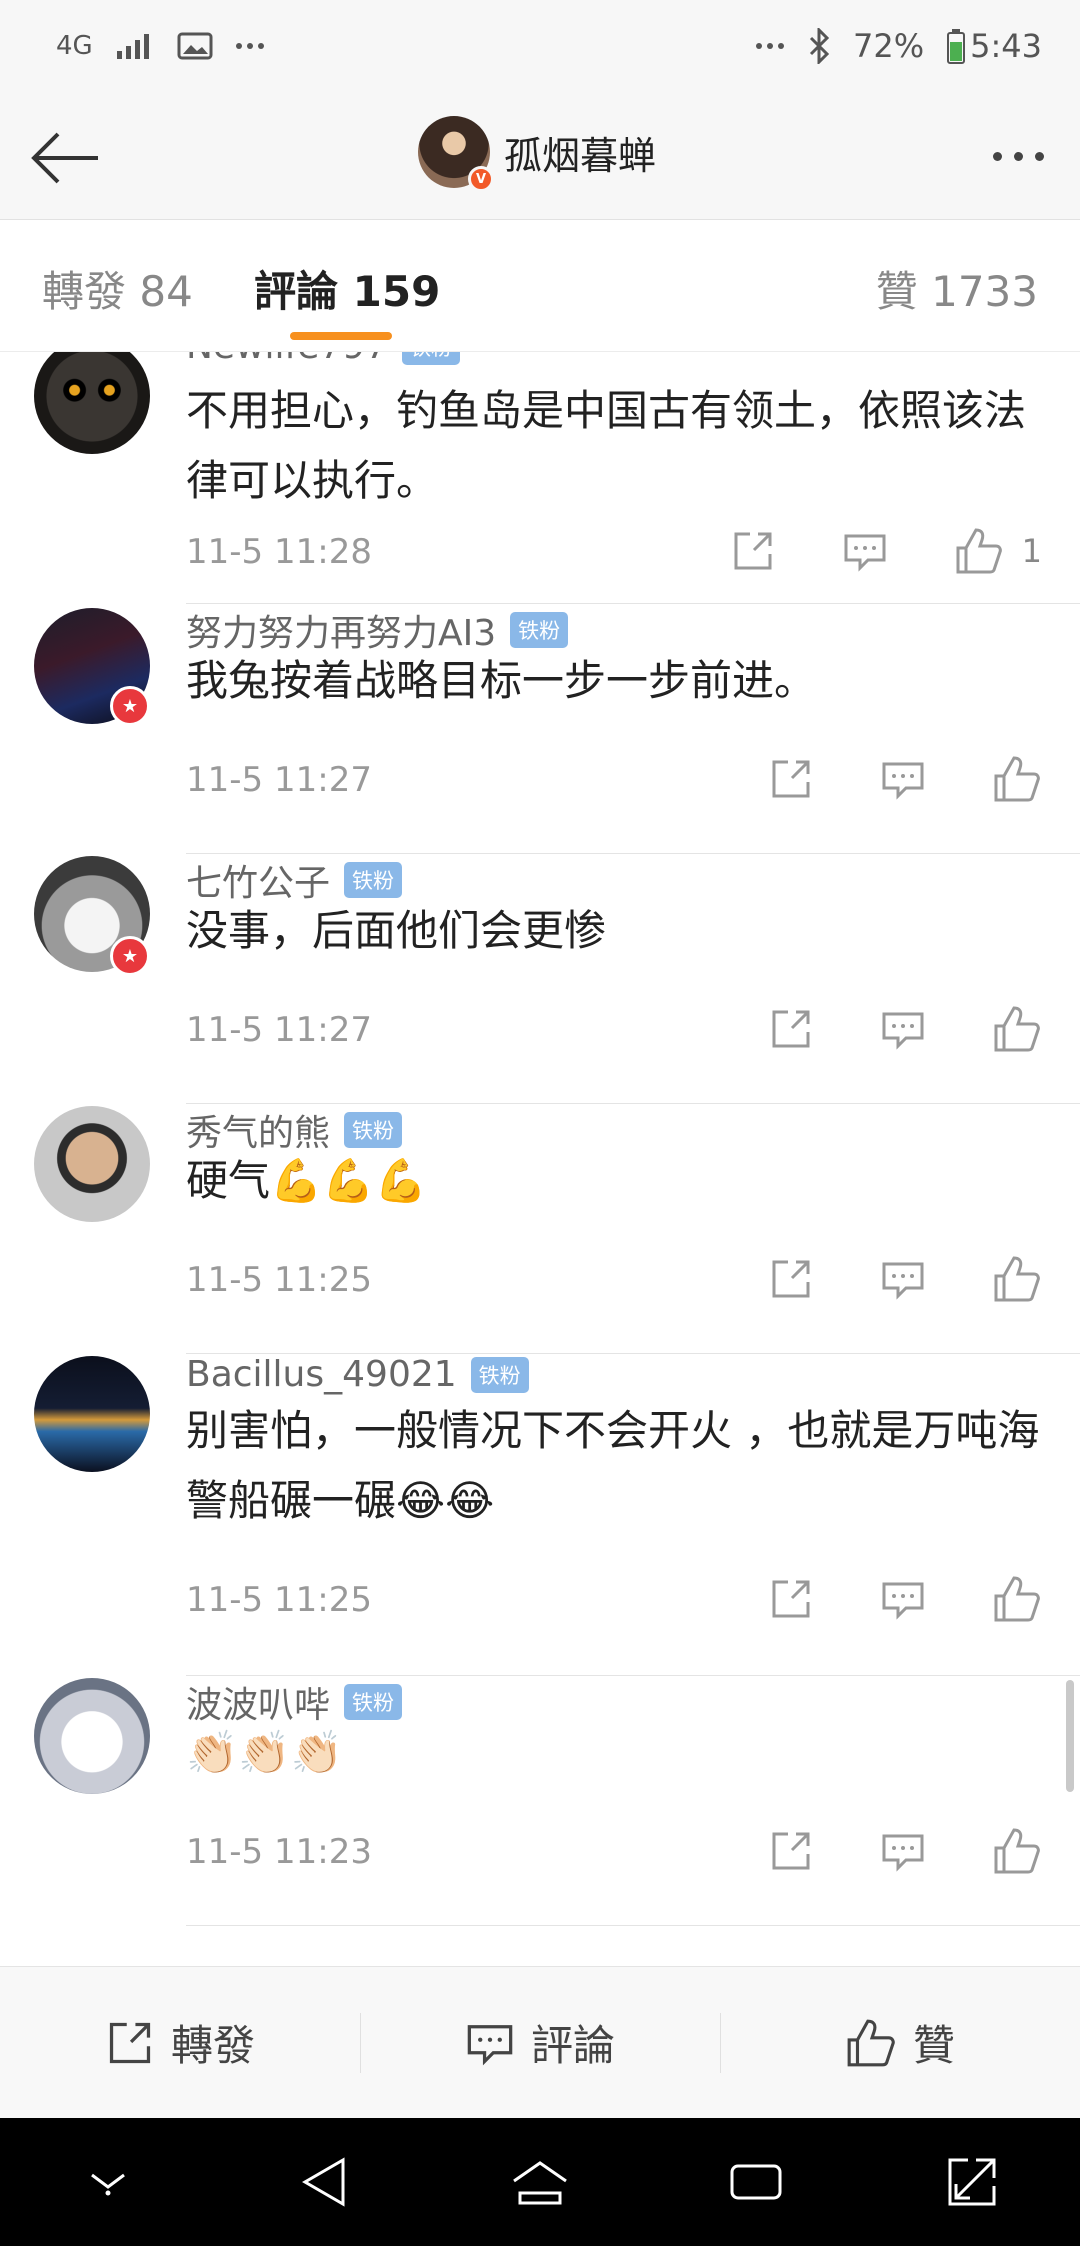 This screenshot has height=2246, width=1080. I want to click on status-left: 4G, so click(160, 46).